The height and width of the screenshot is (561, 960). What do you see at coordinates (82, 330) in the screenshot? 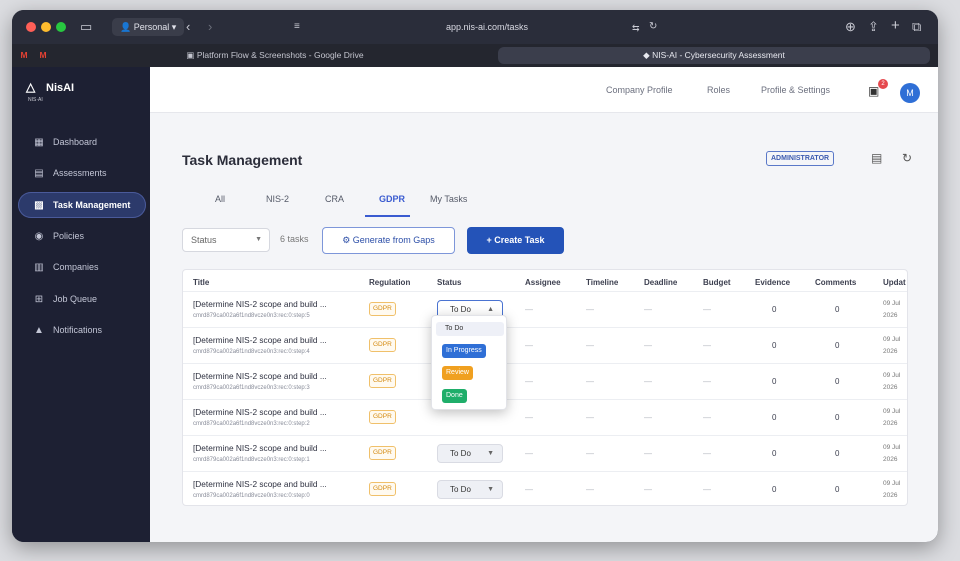
I see `sidebar-item-notifications: ▲ Notifications` at bounding box center [82, 330].